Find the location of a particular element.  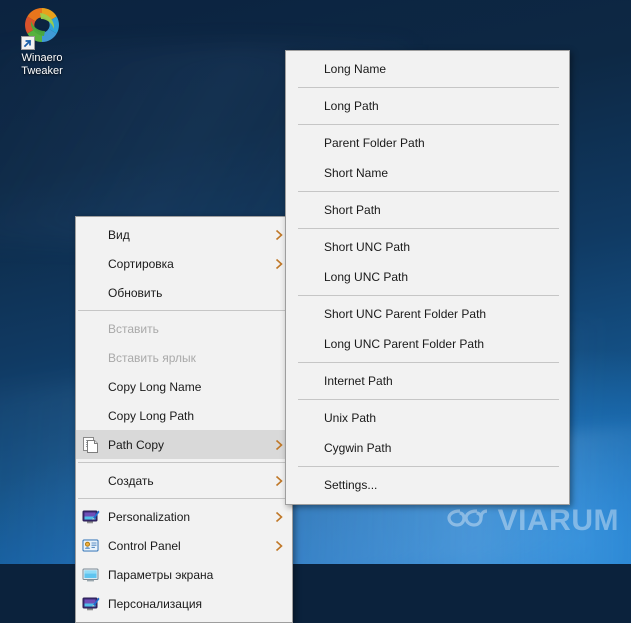

submenu-item-label: Long UNC Path is located at coordinates (366, 277).